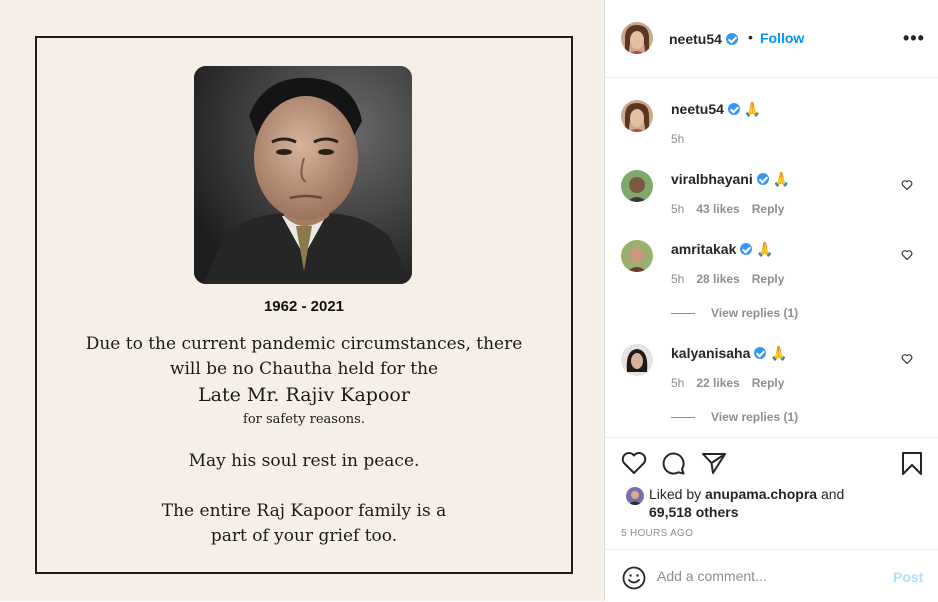  I want to click on likes-count: 69,518 others, so click(694, 512).